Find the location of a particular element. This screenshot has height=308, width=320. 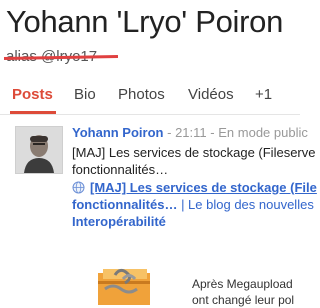

profile-tabs: Posts Bio Photos Vidéos +1 is located at coordinates (150, 95).